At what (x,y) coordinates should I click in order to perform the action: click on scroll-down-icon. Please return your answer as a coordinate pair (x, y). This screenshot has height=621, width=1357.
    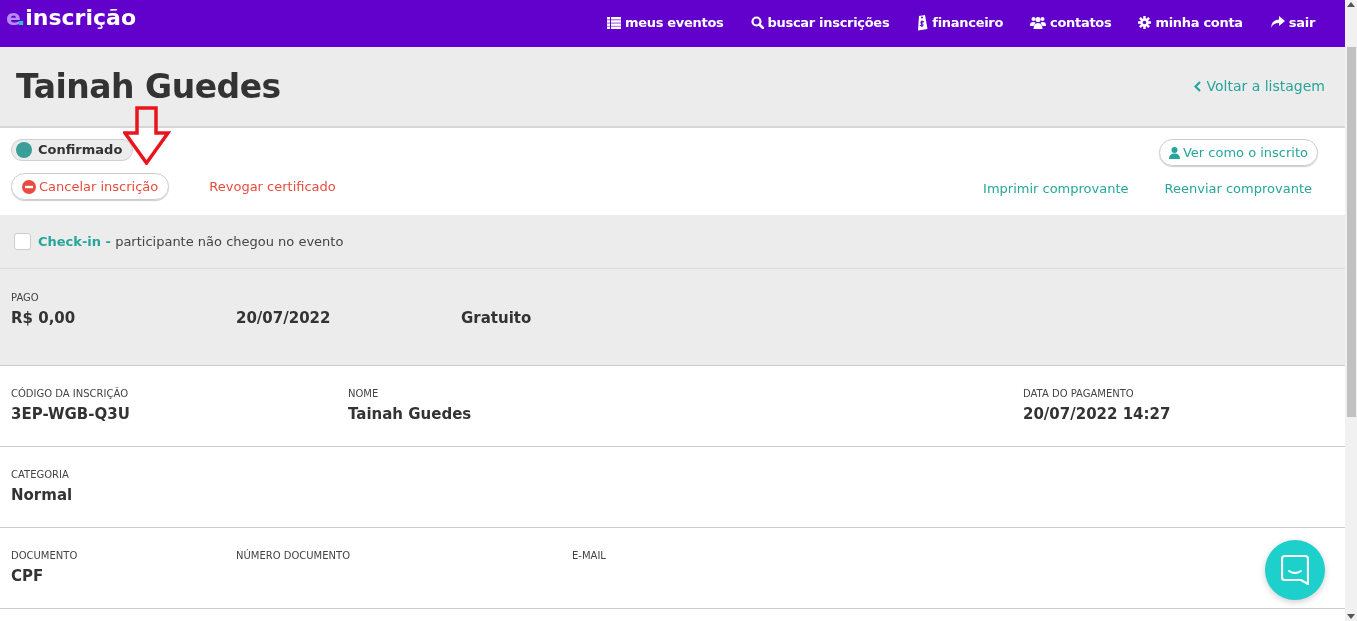
    Looking at the image, I should click on (1351, 616).